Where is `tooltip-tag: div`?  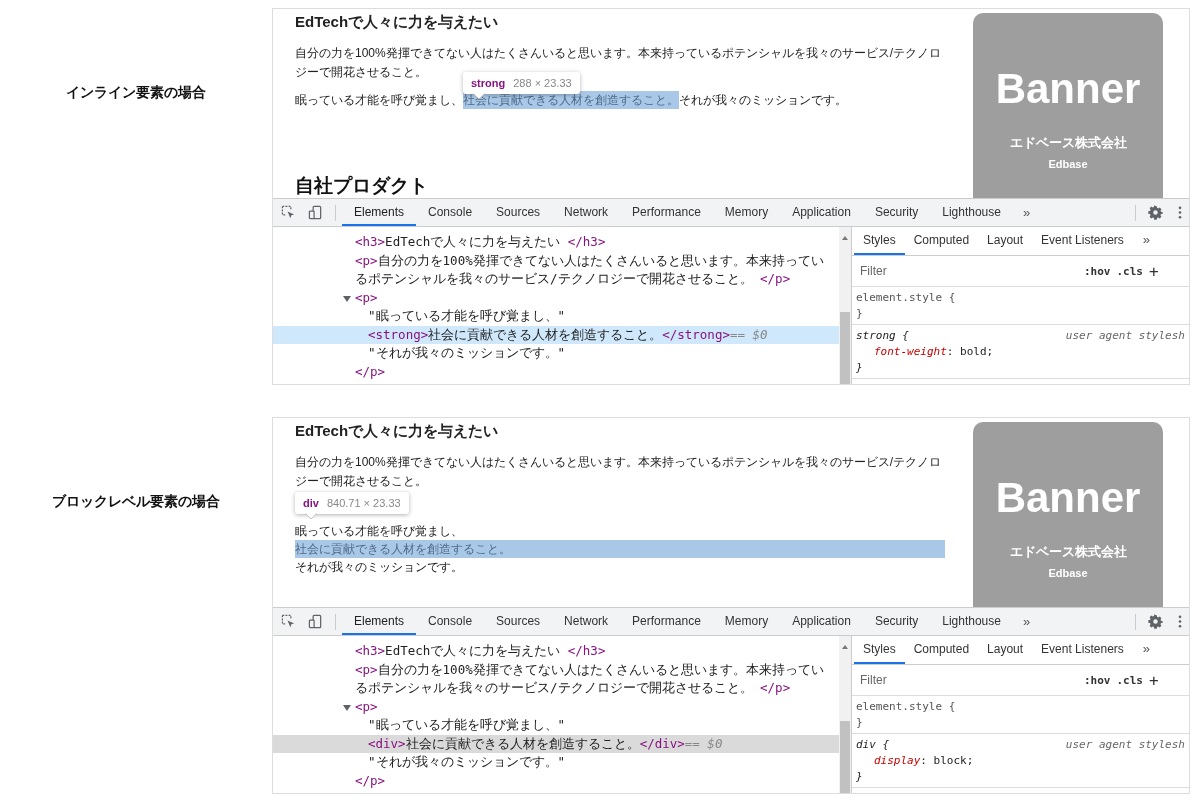 tooltip-tag: div is located at coordinates (311, 503).